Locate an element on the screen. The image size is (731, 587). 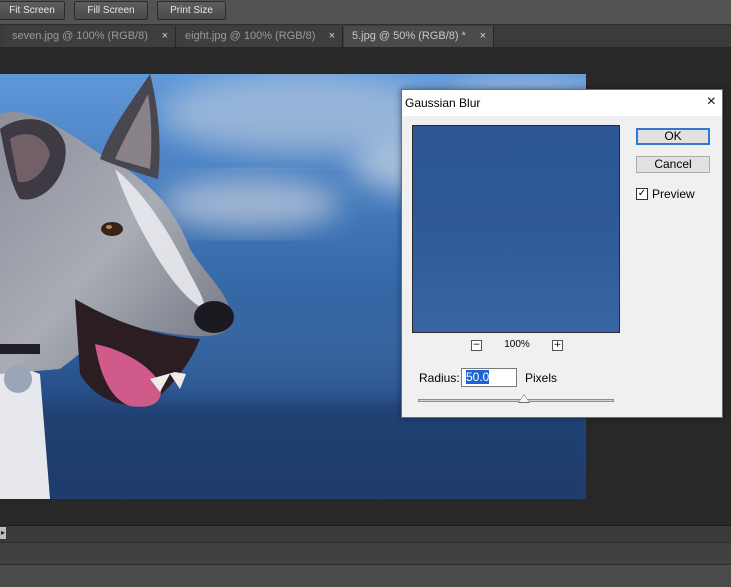
tab-eight-jpg: eight.jpg @ 100% (RGB/8) × is located at coordinates (260, 36).